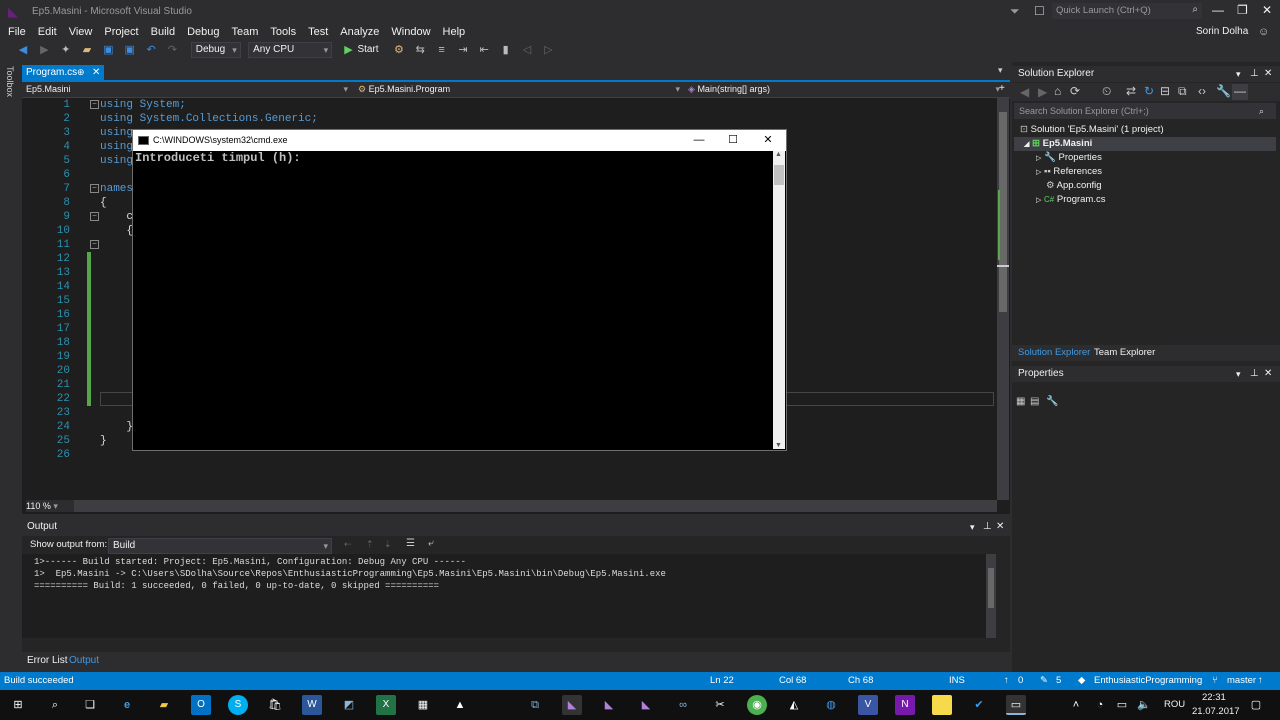 This screenshot has height=720, width=1280. What do you see at coordinates (238, 705) in the screenshot?
I see `skype-icon: S` at bounding box center [238, 705].